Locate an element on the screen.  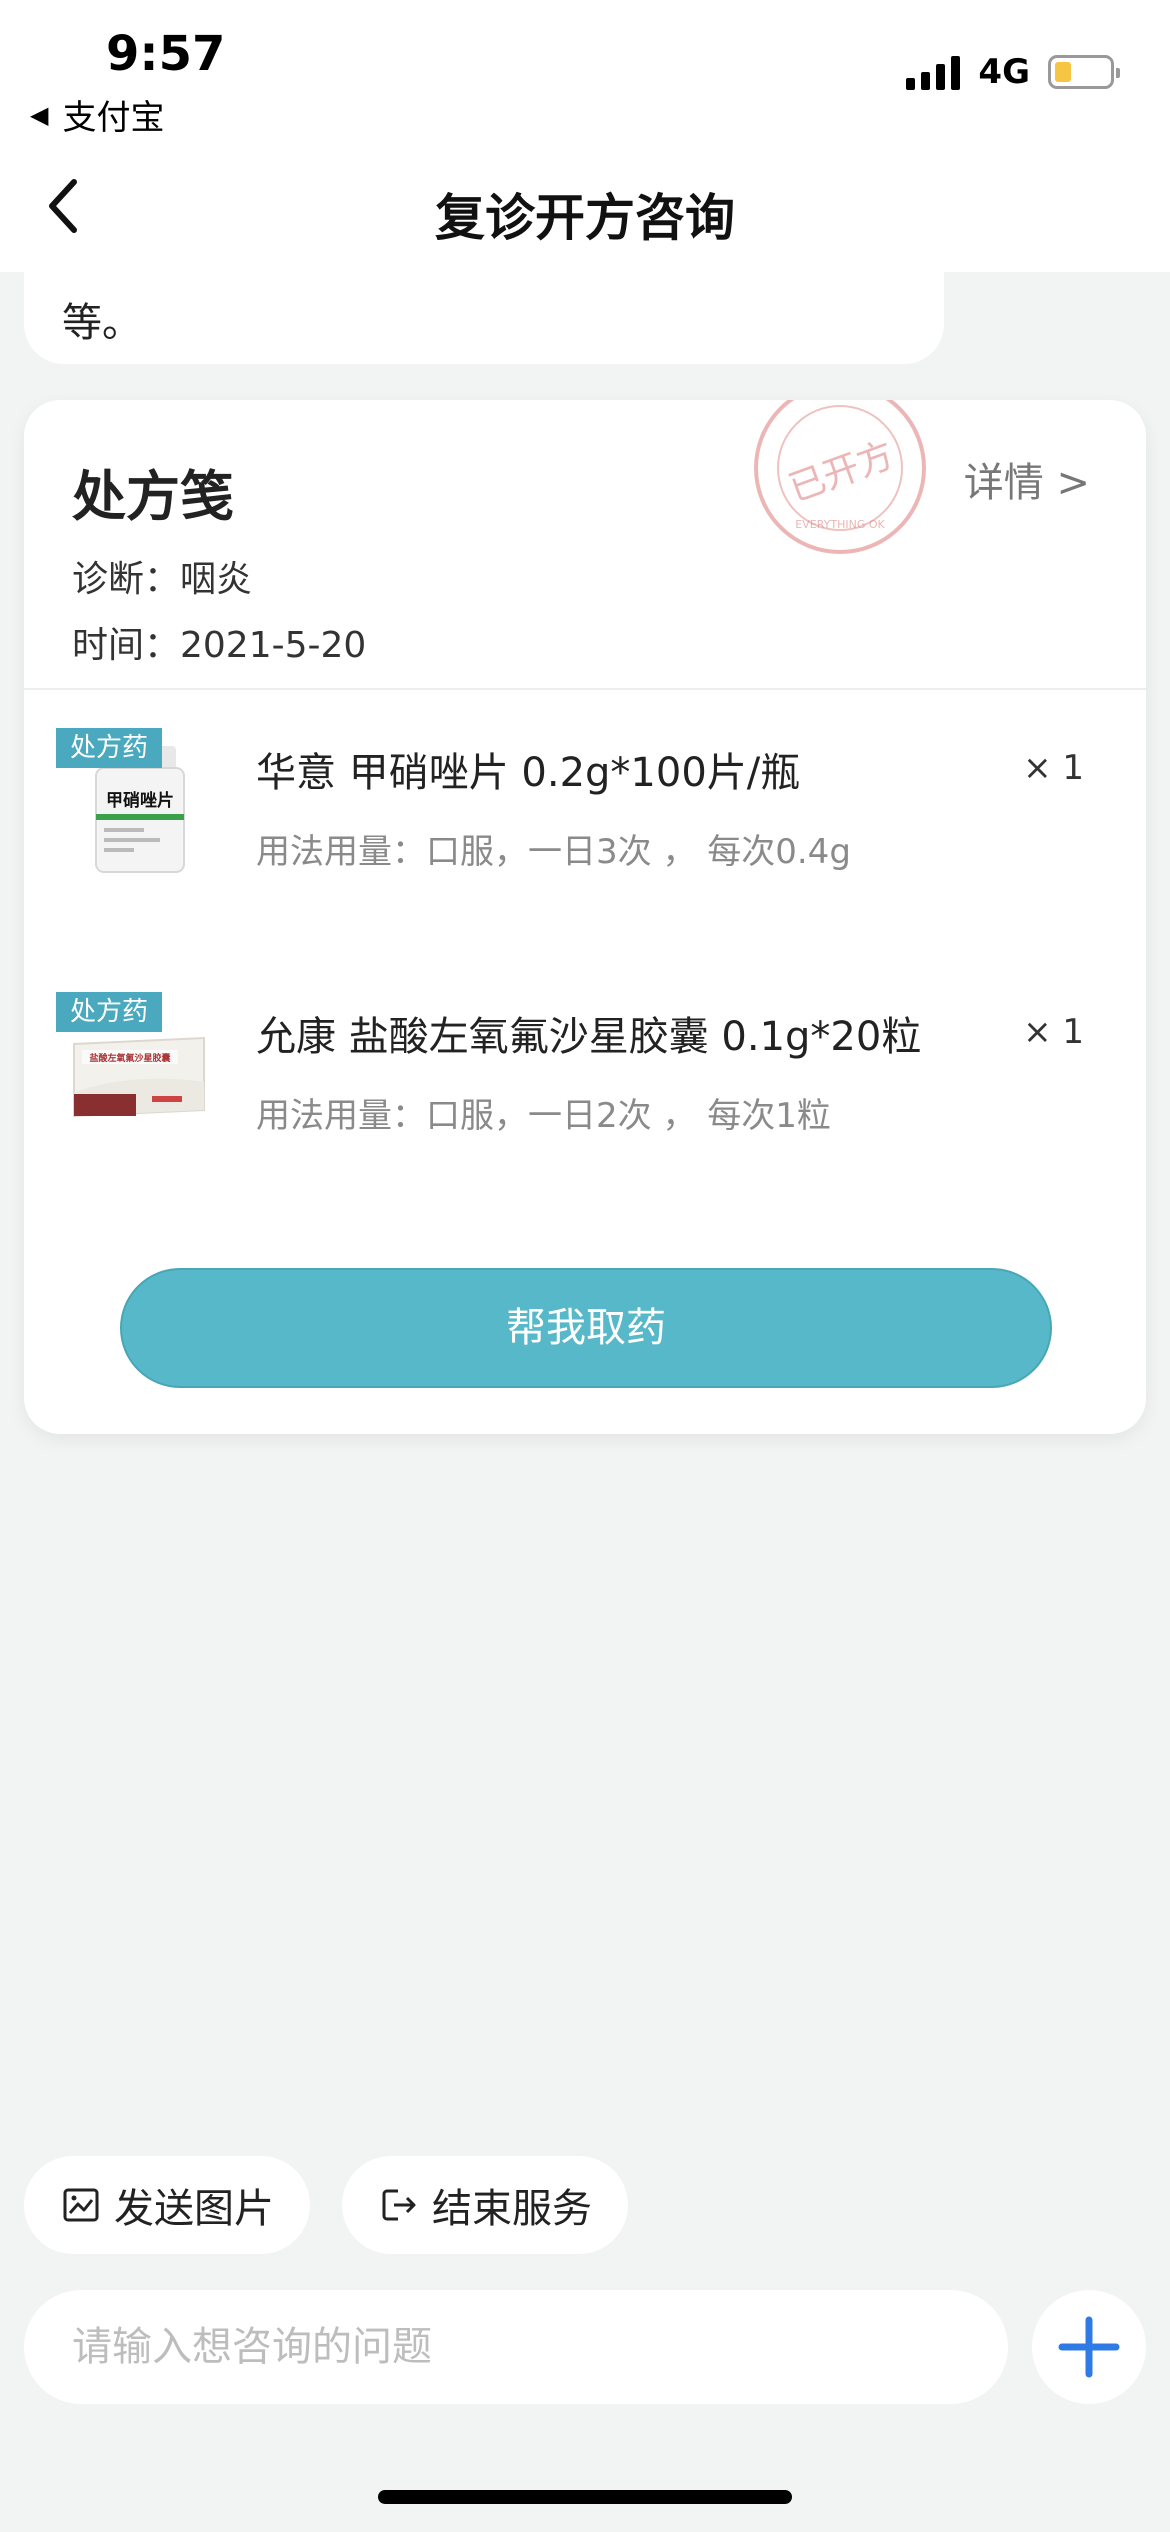
status-indicators: 4G is located at coordinates (1013, 72).